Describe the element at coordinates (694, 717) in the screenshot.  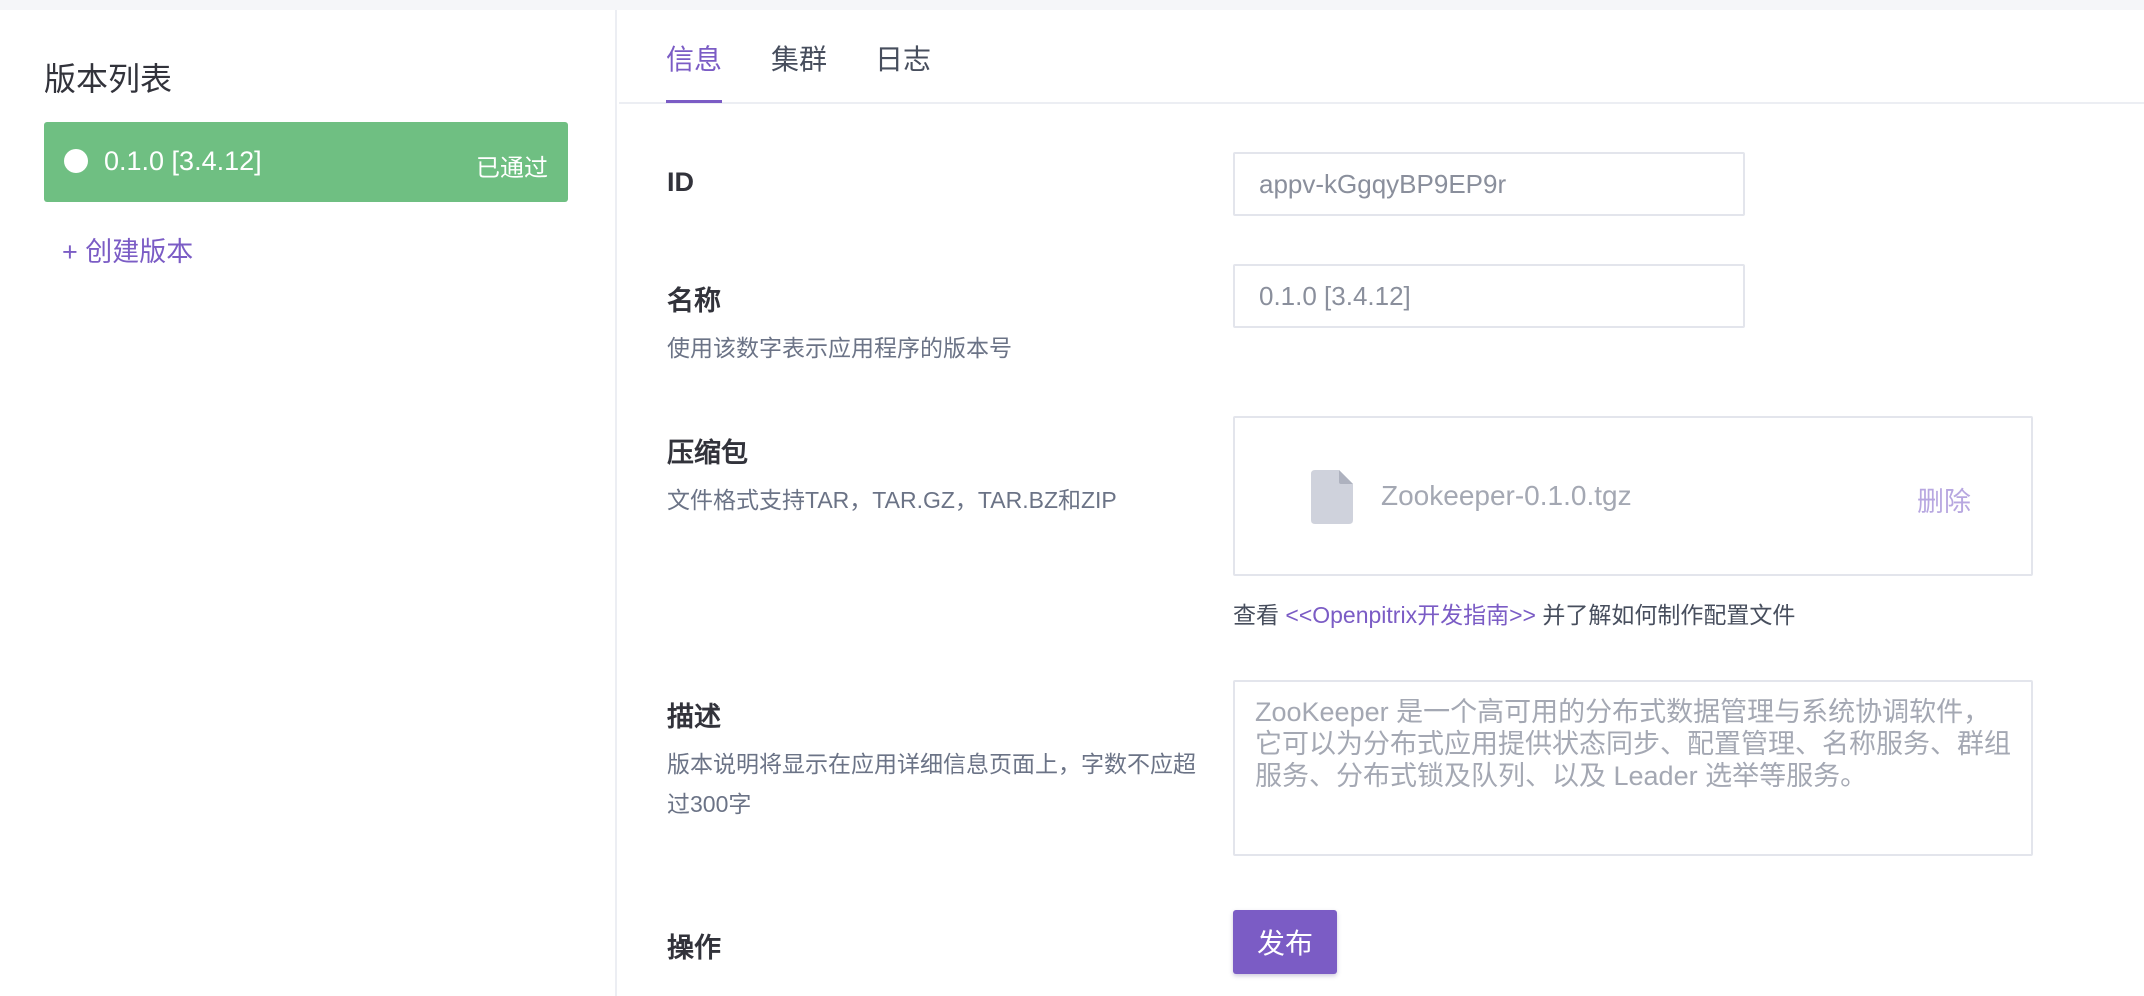
I see `description-label: 描述` at that location.